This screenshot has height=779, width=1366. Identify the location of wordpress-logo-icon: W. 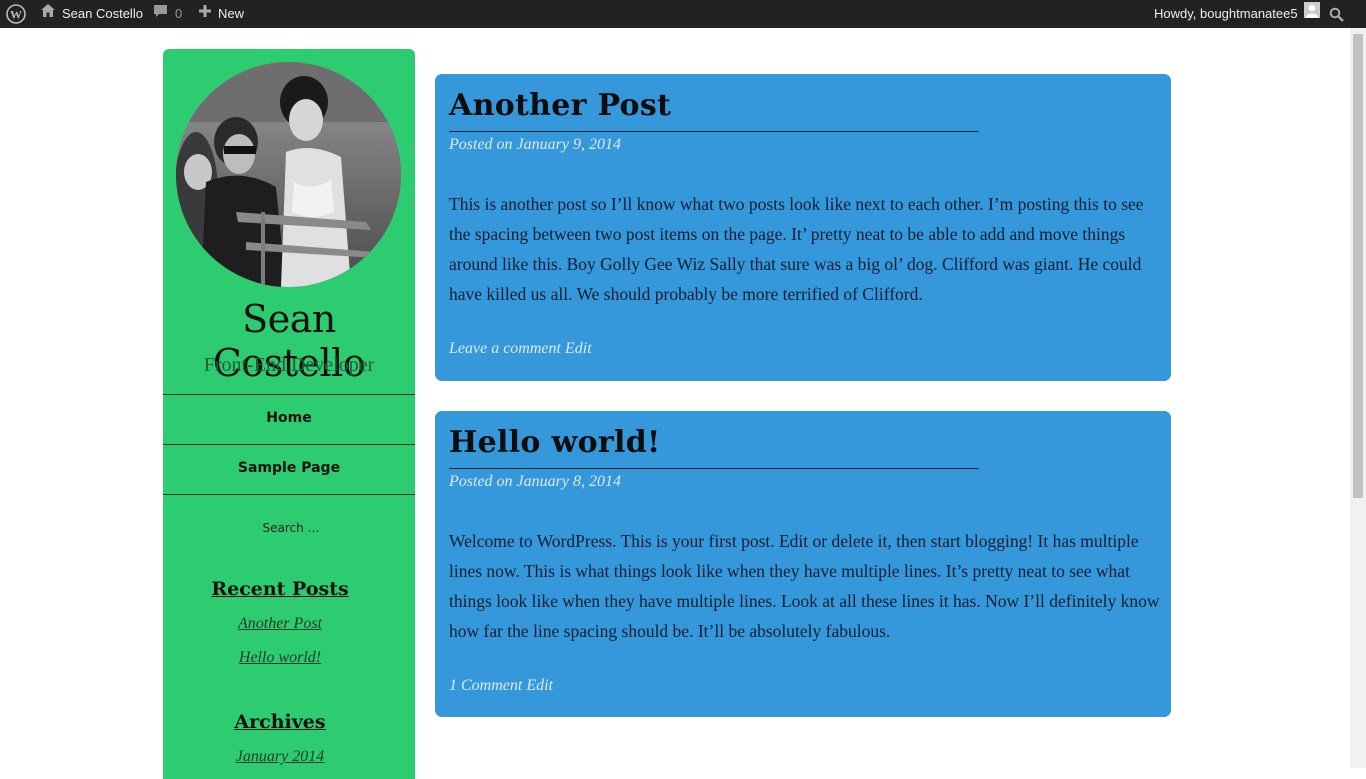
(16, 14).